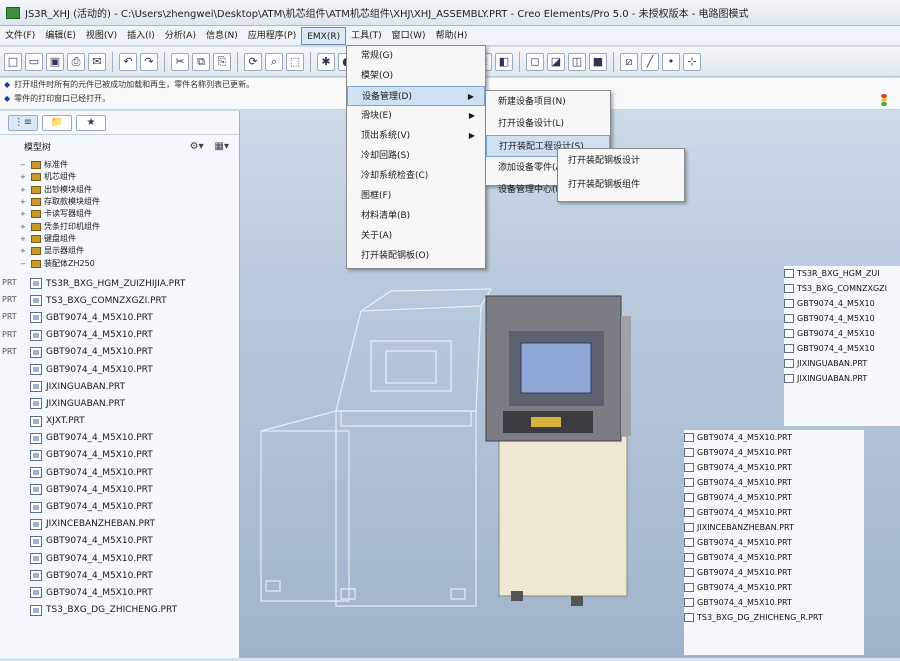 The height and width of the screenshot is (661, 900). What do you see at coordinates (535, 61) in the screenshot?
I see `wireframe-icon: ◻` at bounding box center [535, 61].